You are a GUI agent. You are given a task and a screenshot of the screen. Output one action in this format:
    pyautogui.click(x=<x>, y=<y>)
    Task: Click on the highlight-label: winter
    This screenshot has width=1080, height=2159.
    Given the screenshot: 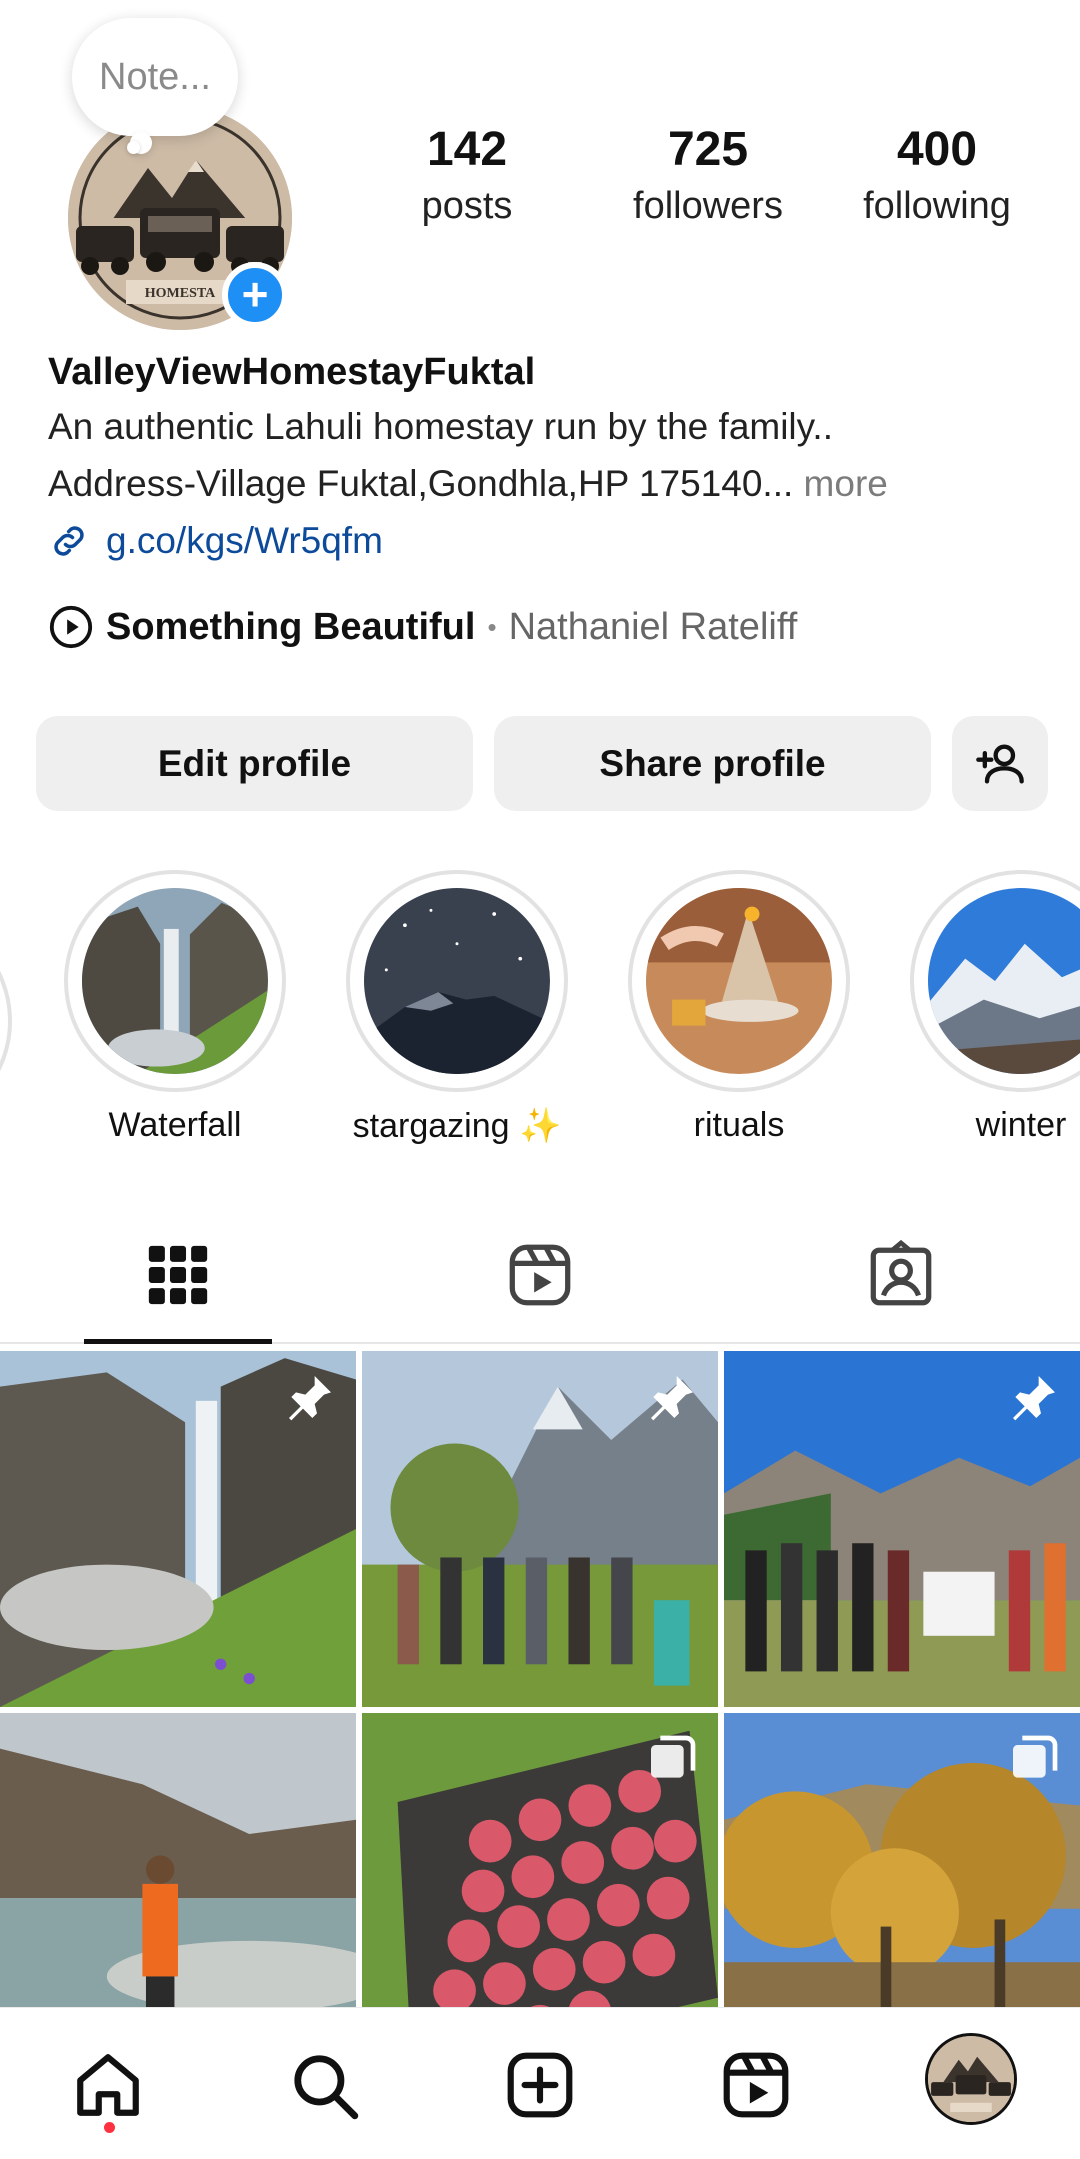 What is the action you would take?
    pyautogui.click(x=1021, y=1125)
    